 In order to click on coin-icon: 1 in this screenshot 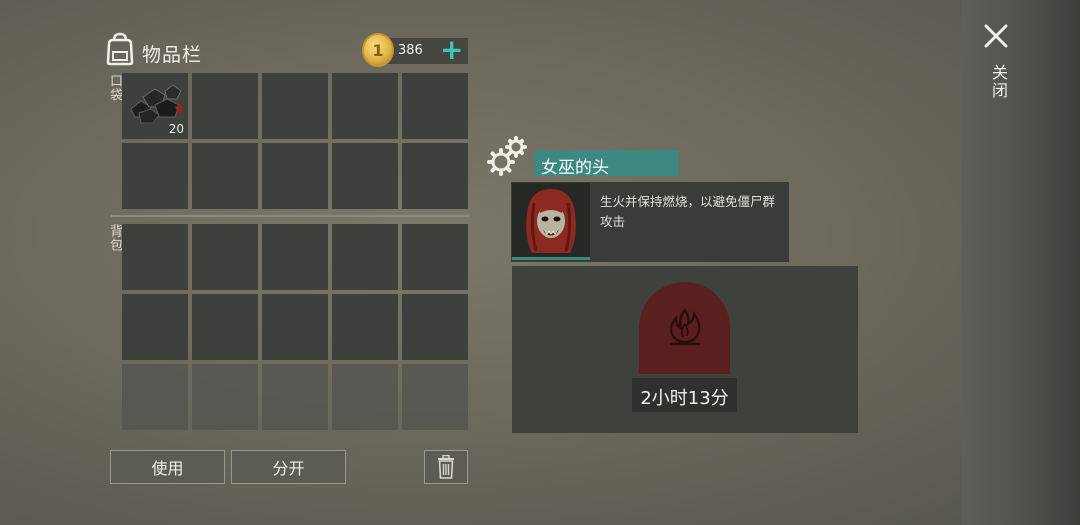, I will do `click(378, 50)`.